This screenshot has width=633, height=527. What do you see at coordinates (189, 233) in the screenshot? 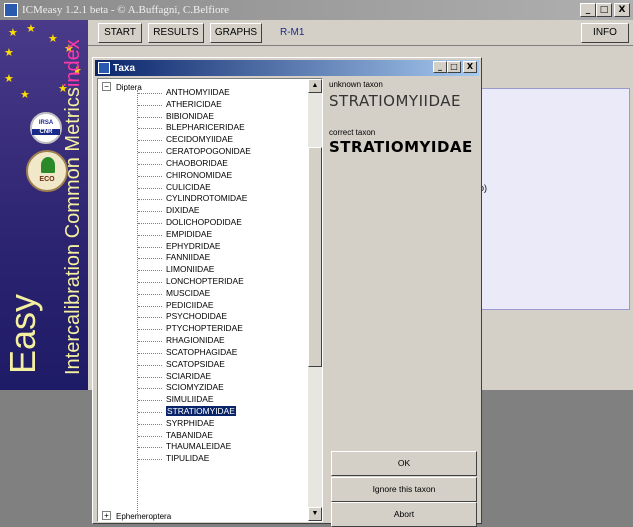
I see `tree-item-label: EMPIDIDAE` at bounding box center [189, 233].